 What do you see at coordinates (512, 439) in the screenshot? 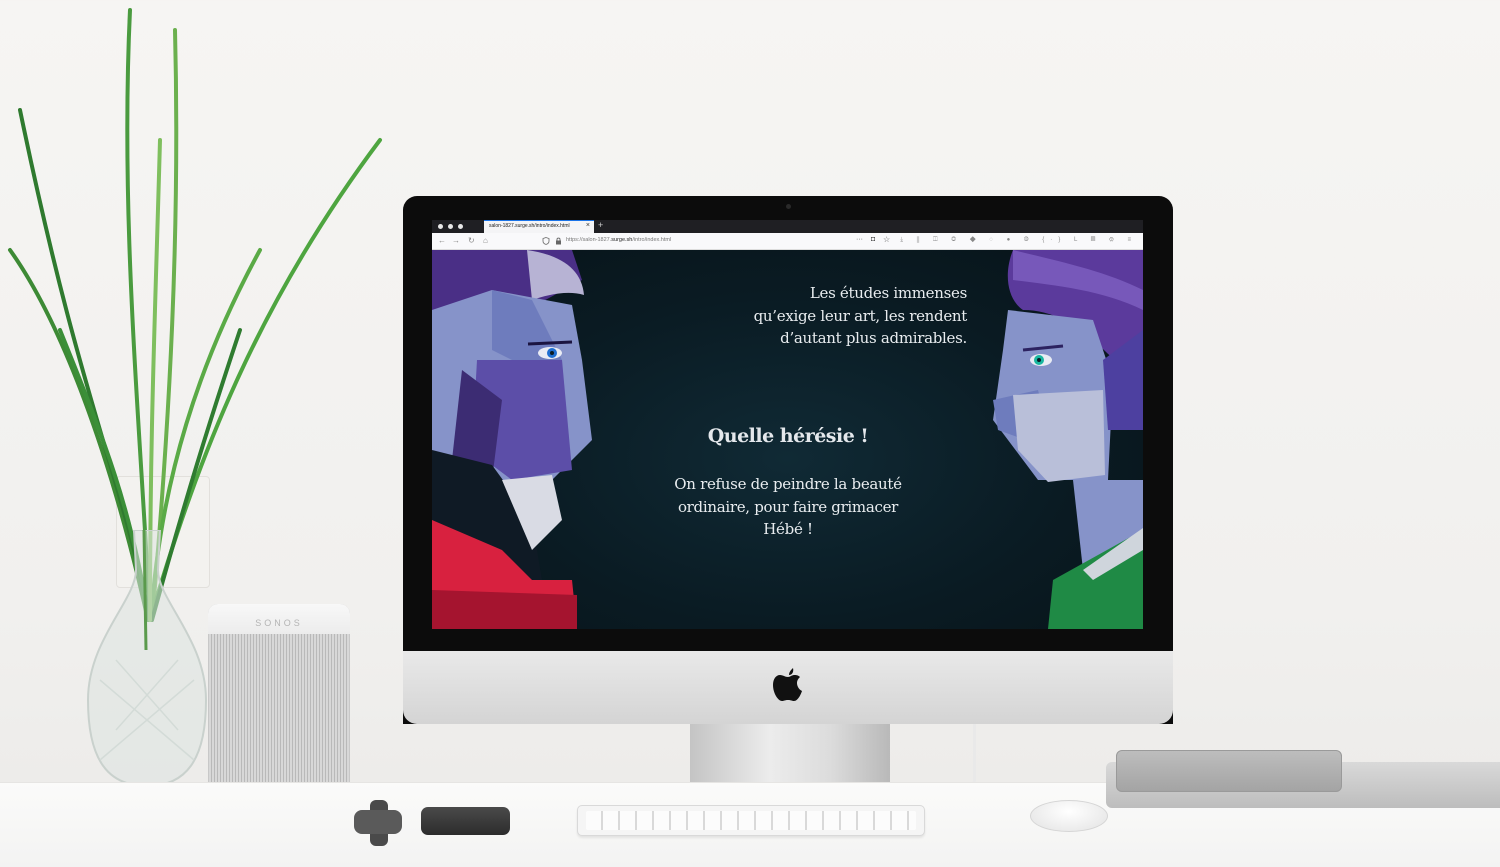
I see `left-portrait-illustration` at bounding box center [512, 439].